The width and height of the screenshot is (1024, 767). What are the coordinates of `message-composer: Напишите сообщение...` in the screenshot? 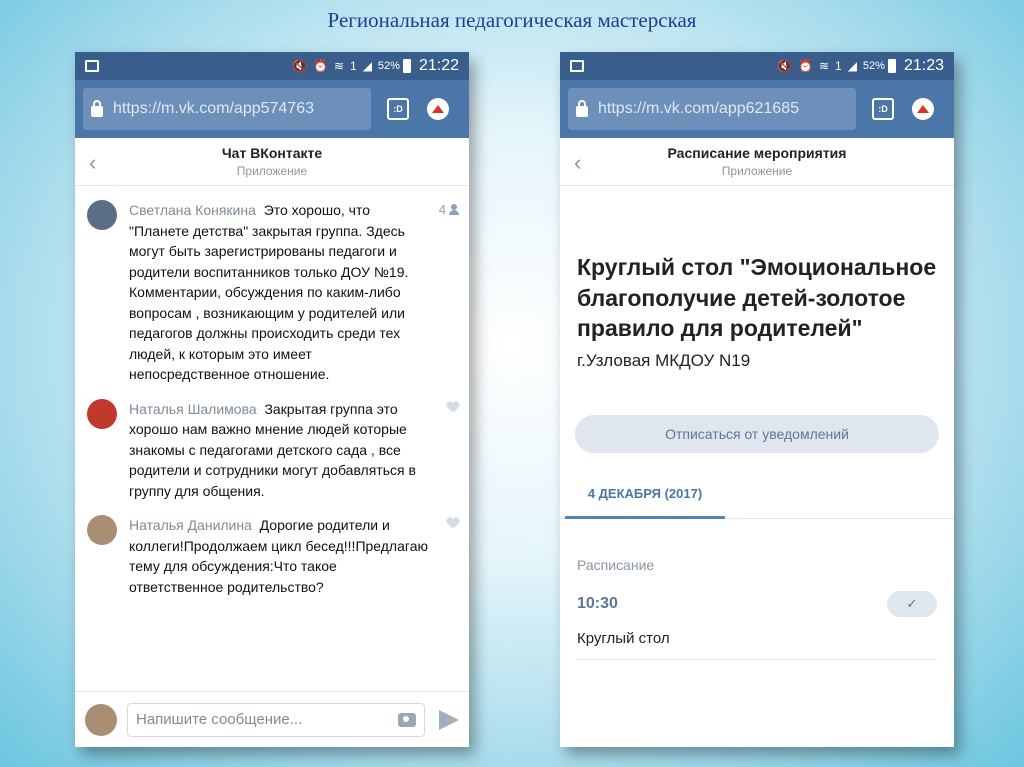 It's located at (272, 719).